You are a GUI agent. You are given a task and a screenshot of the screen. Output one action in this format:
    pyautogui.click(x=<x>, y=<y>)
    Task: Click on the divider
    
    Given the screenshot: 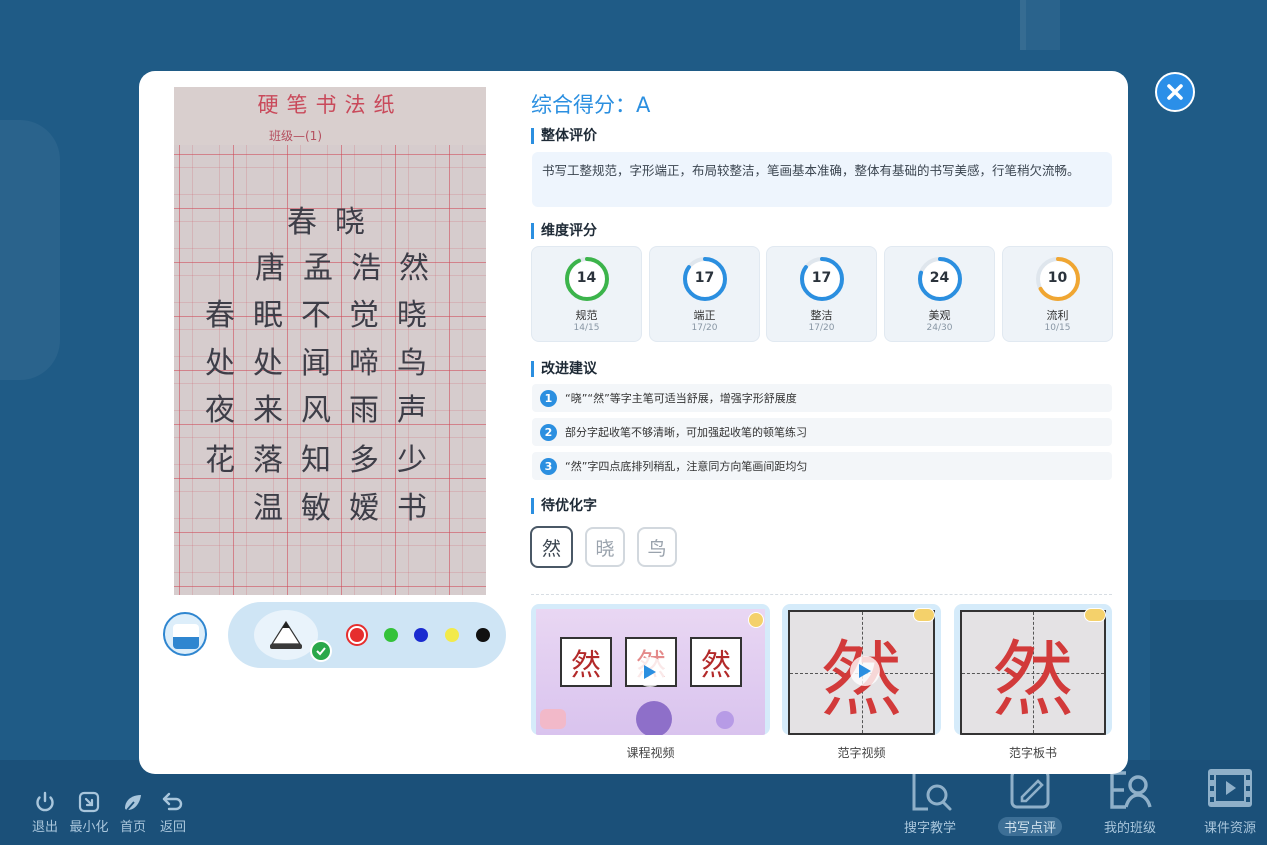 What is the action you would take?
    pyautogui.click(x=821, y=594)
    